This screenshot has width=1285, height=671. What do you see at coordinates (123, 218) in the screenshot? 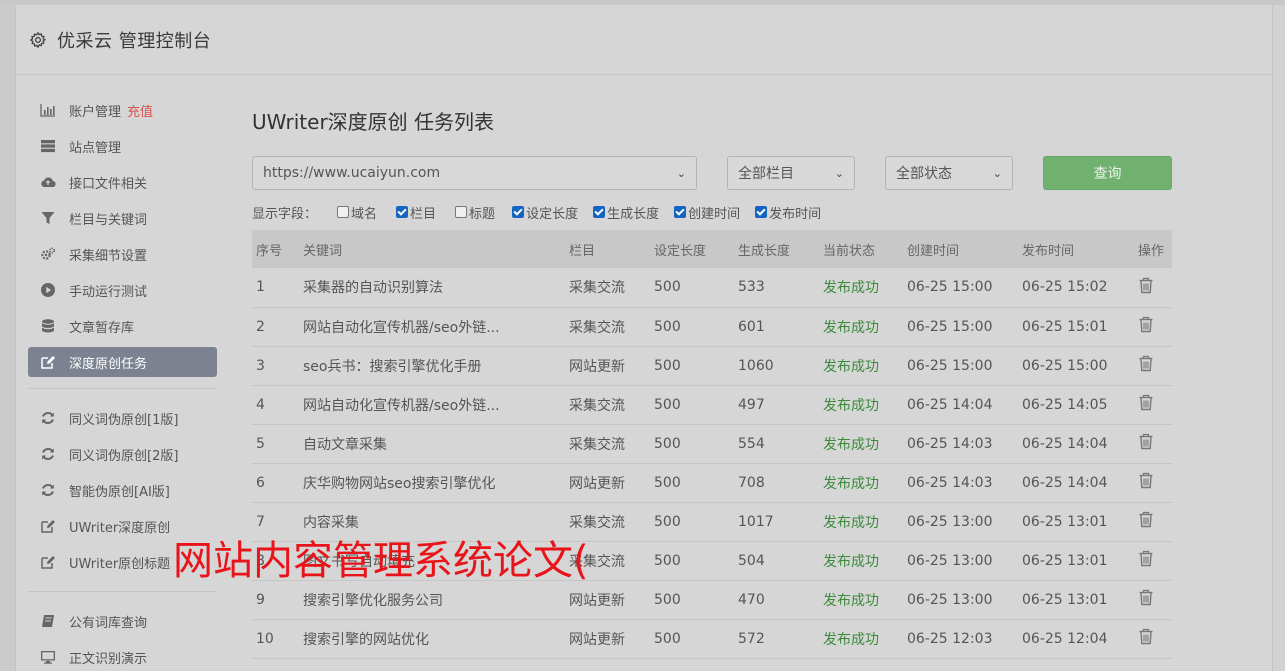
I see `sidebar-item-columns: 栏目与关键词` at bounding box center [123, 218].